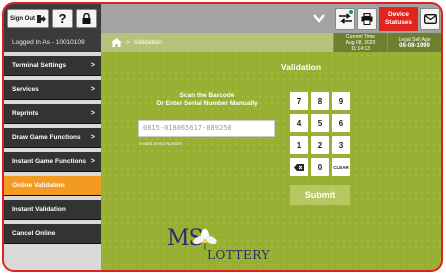 The height and width of the screenshot is (275, 446). Describe the element at coordinates (238, 255) in the screenshot. I see `logo-lottery-text: LOTTERY` at that location.